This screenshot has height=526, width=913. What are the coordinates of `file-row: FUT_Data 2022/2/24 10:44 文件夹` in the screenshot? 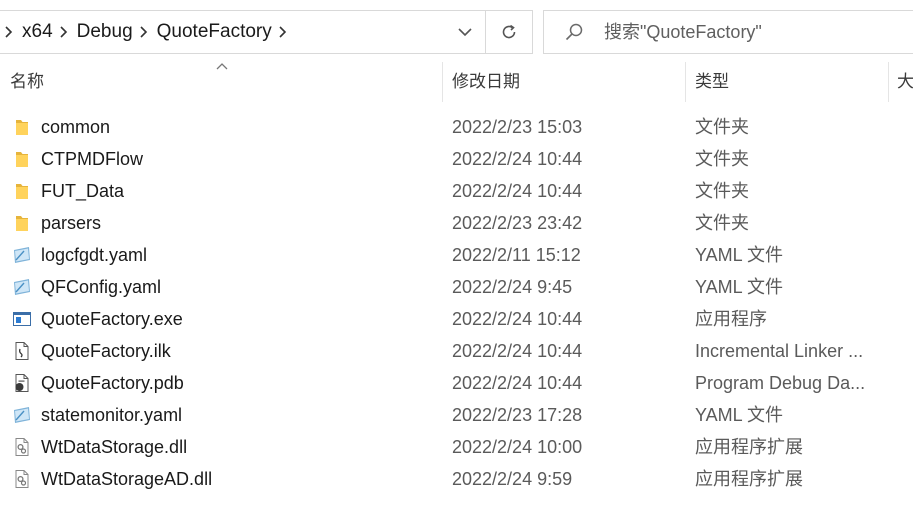 It's located at (456, 191).